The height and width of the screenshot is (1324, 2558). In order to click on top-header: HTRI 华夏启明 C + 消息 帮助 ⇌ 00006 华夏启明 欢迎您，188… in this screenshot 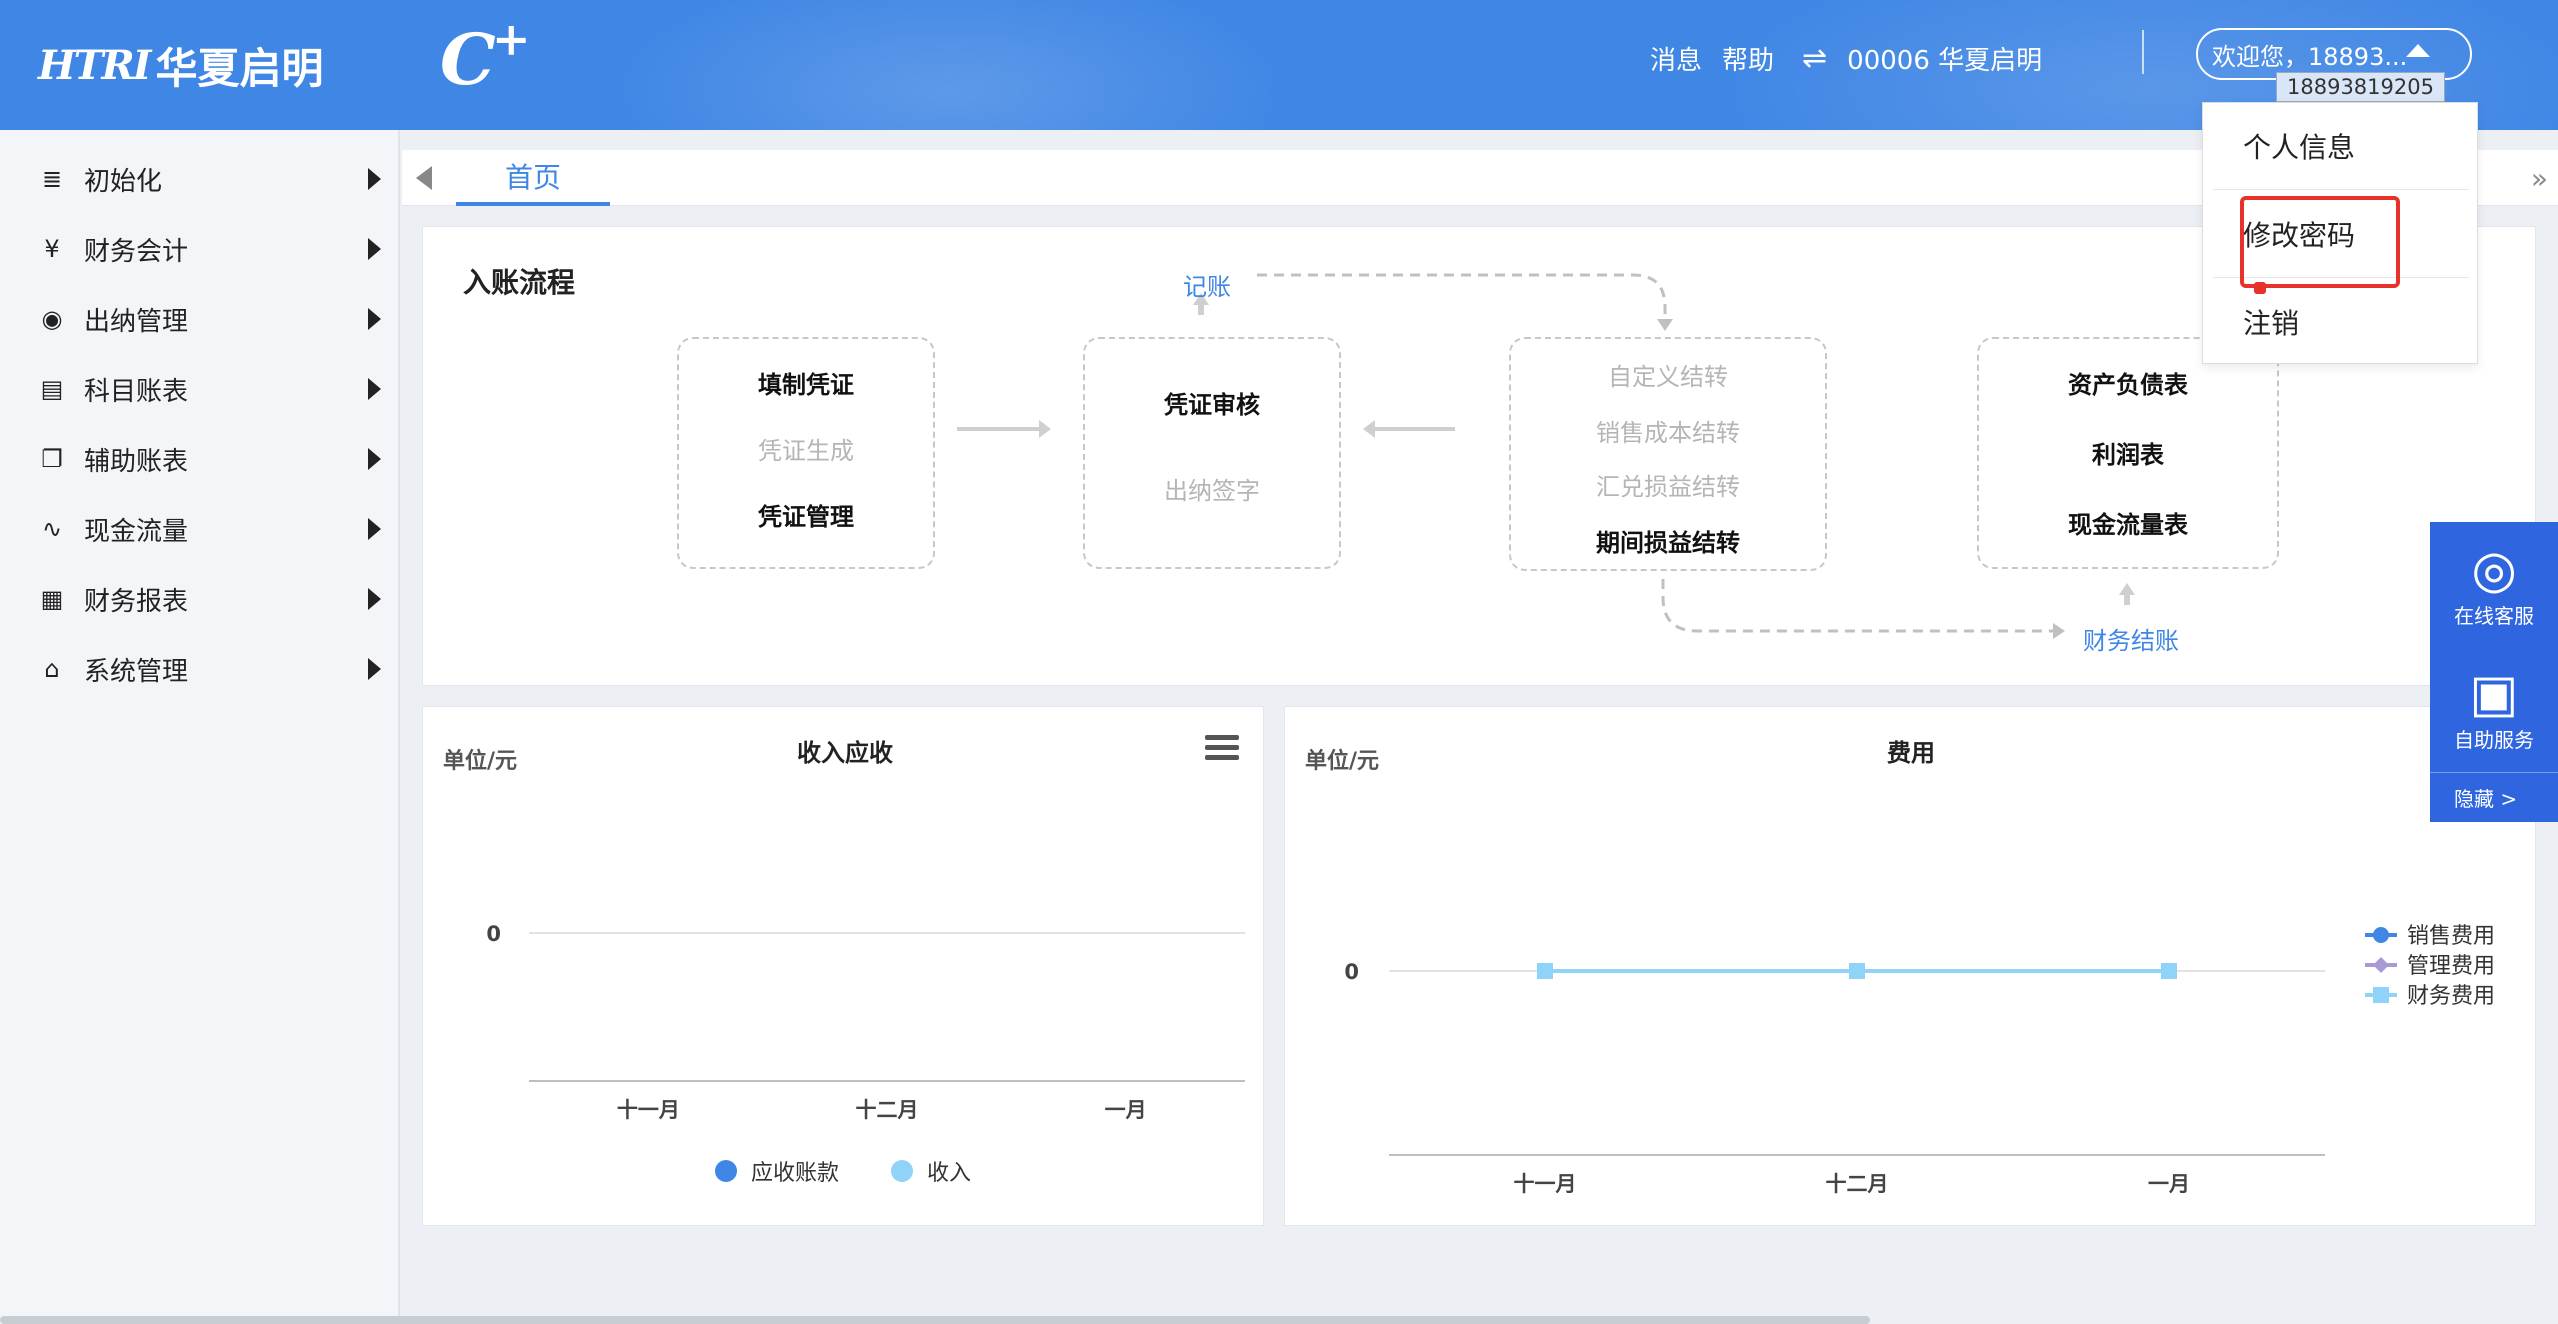, I will do `click(1279, 65)`.